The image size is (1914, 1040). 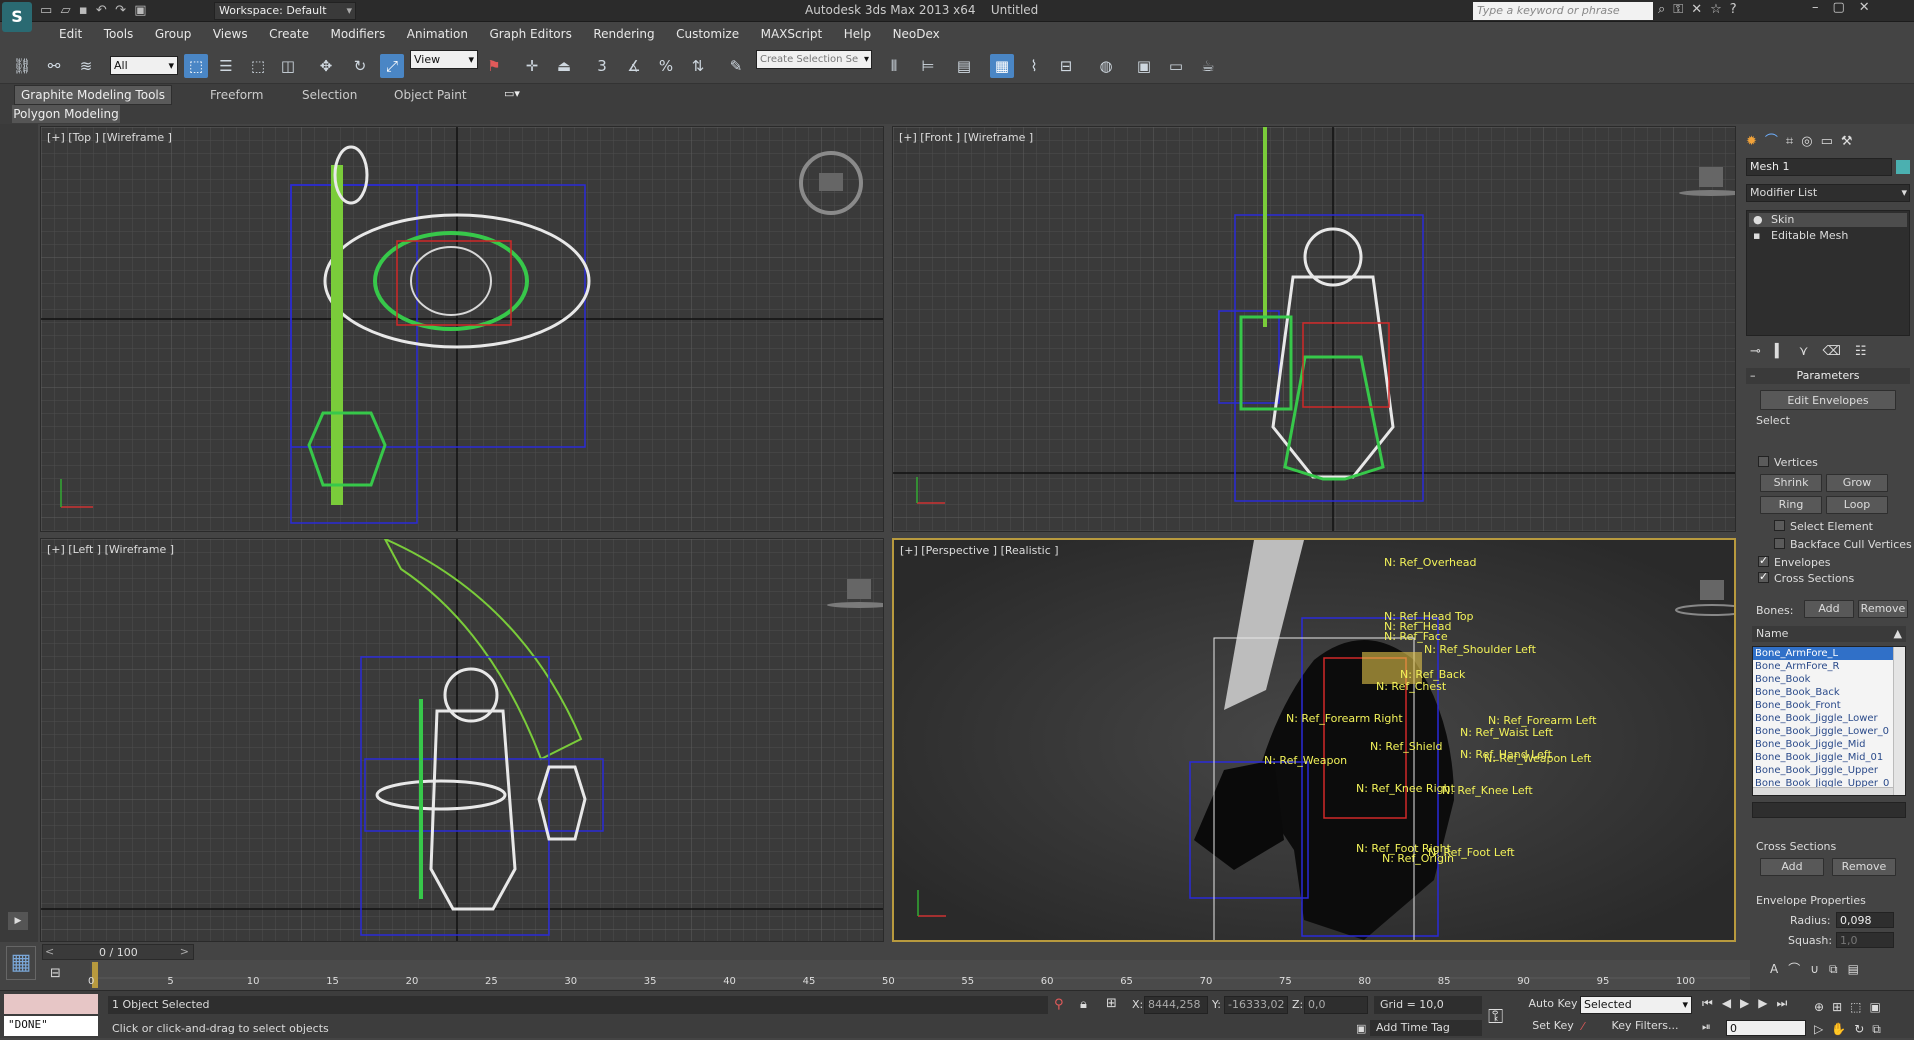 What do you see at coordinates (144, 65) in the screenshot?
I see `selection-filter-dropdown: All ▾` at bounding box center [144, 65].